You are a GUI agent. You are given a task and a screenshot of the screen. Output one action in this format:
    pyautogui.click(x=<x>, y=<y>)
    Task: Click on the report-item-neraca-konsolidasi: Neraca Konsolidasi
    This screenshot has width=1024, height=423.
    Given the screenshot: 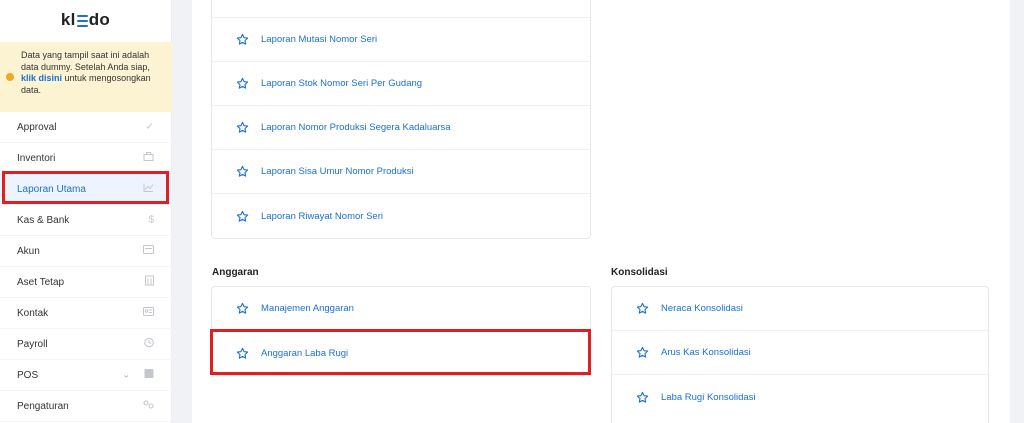 What is the action you would take?
    pyautogui.click(x=800, y=309)
    